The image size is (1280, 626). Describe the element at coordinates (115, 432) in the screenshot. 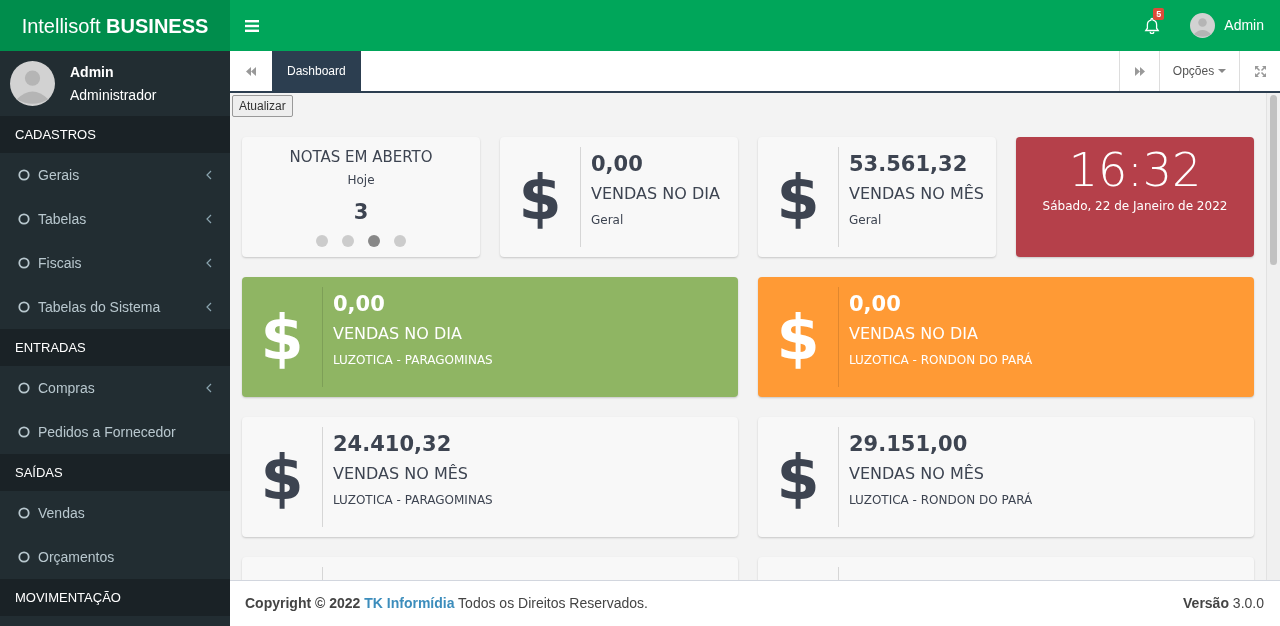

I see `sidebar-item: Pedidos a Fornecedor` at that location.